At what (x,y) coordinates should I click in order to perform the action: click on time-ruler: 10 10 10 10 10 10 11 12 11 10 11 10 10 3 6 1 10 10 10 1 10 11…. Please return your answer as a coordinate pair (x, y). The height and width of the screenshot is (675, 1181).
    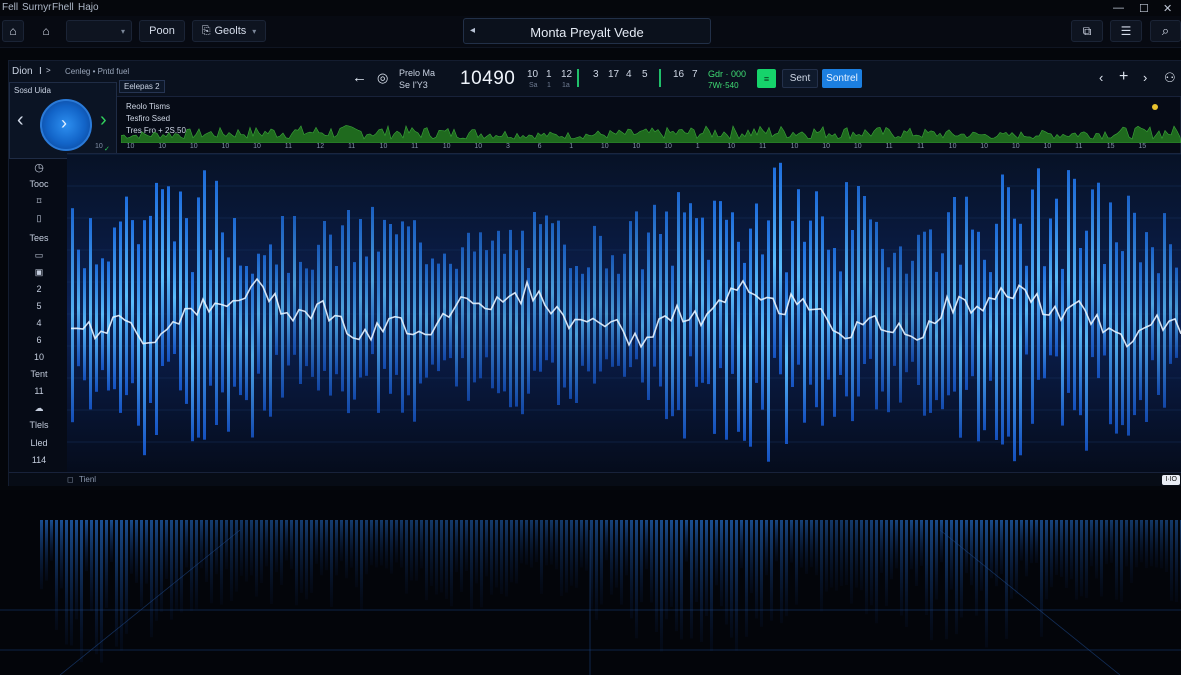
    Looking at the image, I should click on (624, 148).